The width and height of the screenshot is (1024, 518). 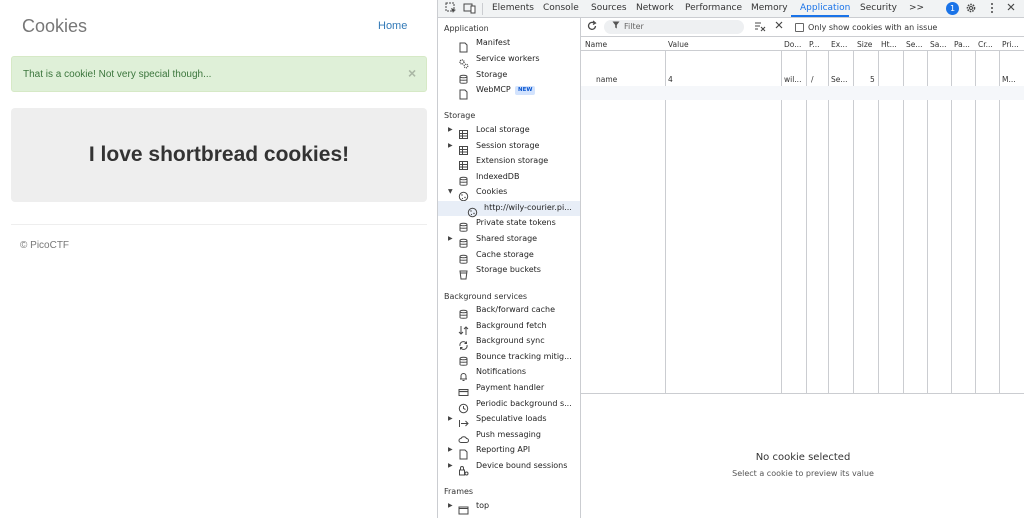 I want to click on sidebar-item-indexeddb: IndexedDB, so click(x=509, y=178).